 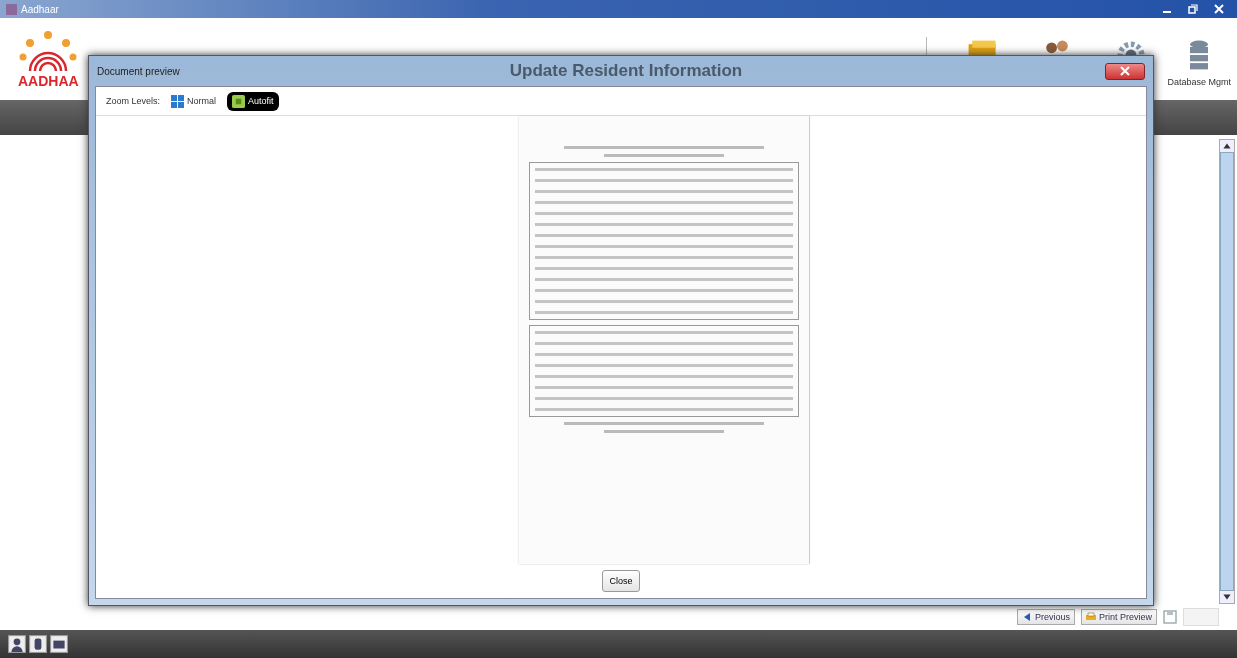 What do you see at coordinates (1199, 82) in the screenshot?
I see `database-label: Database Mgmt` at bounding box center [1199, 82].